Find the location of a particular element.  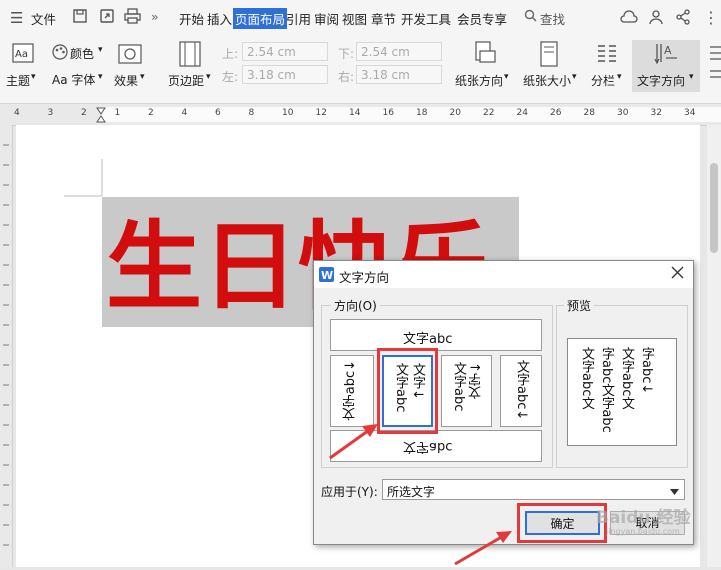

export-icon is located at coordinates (107, 18).